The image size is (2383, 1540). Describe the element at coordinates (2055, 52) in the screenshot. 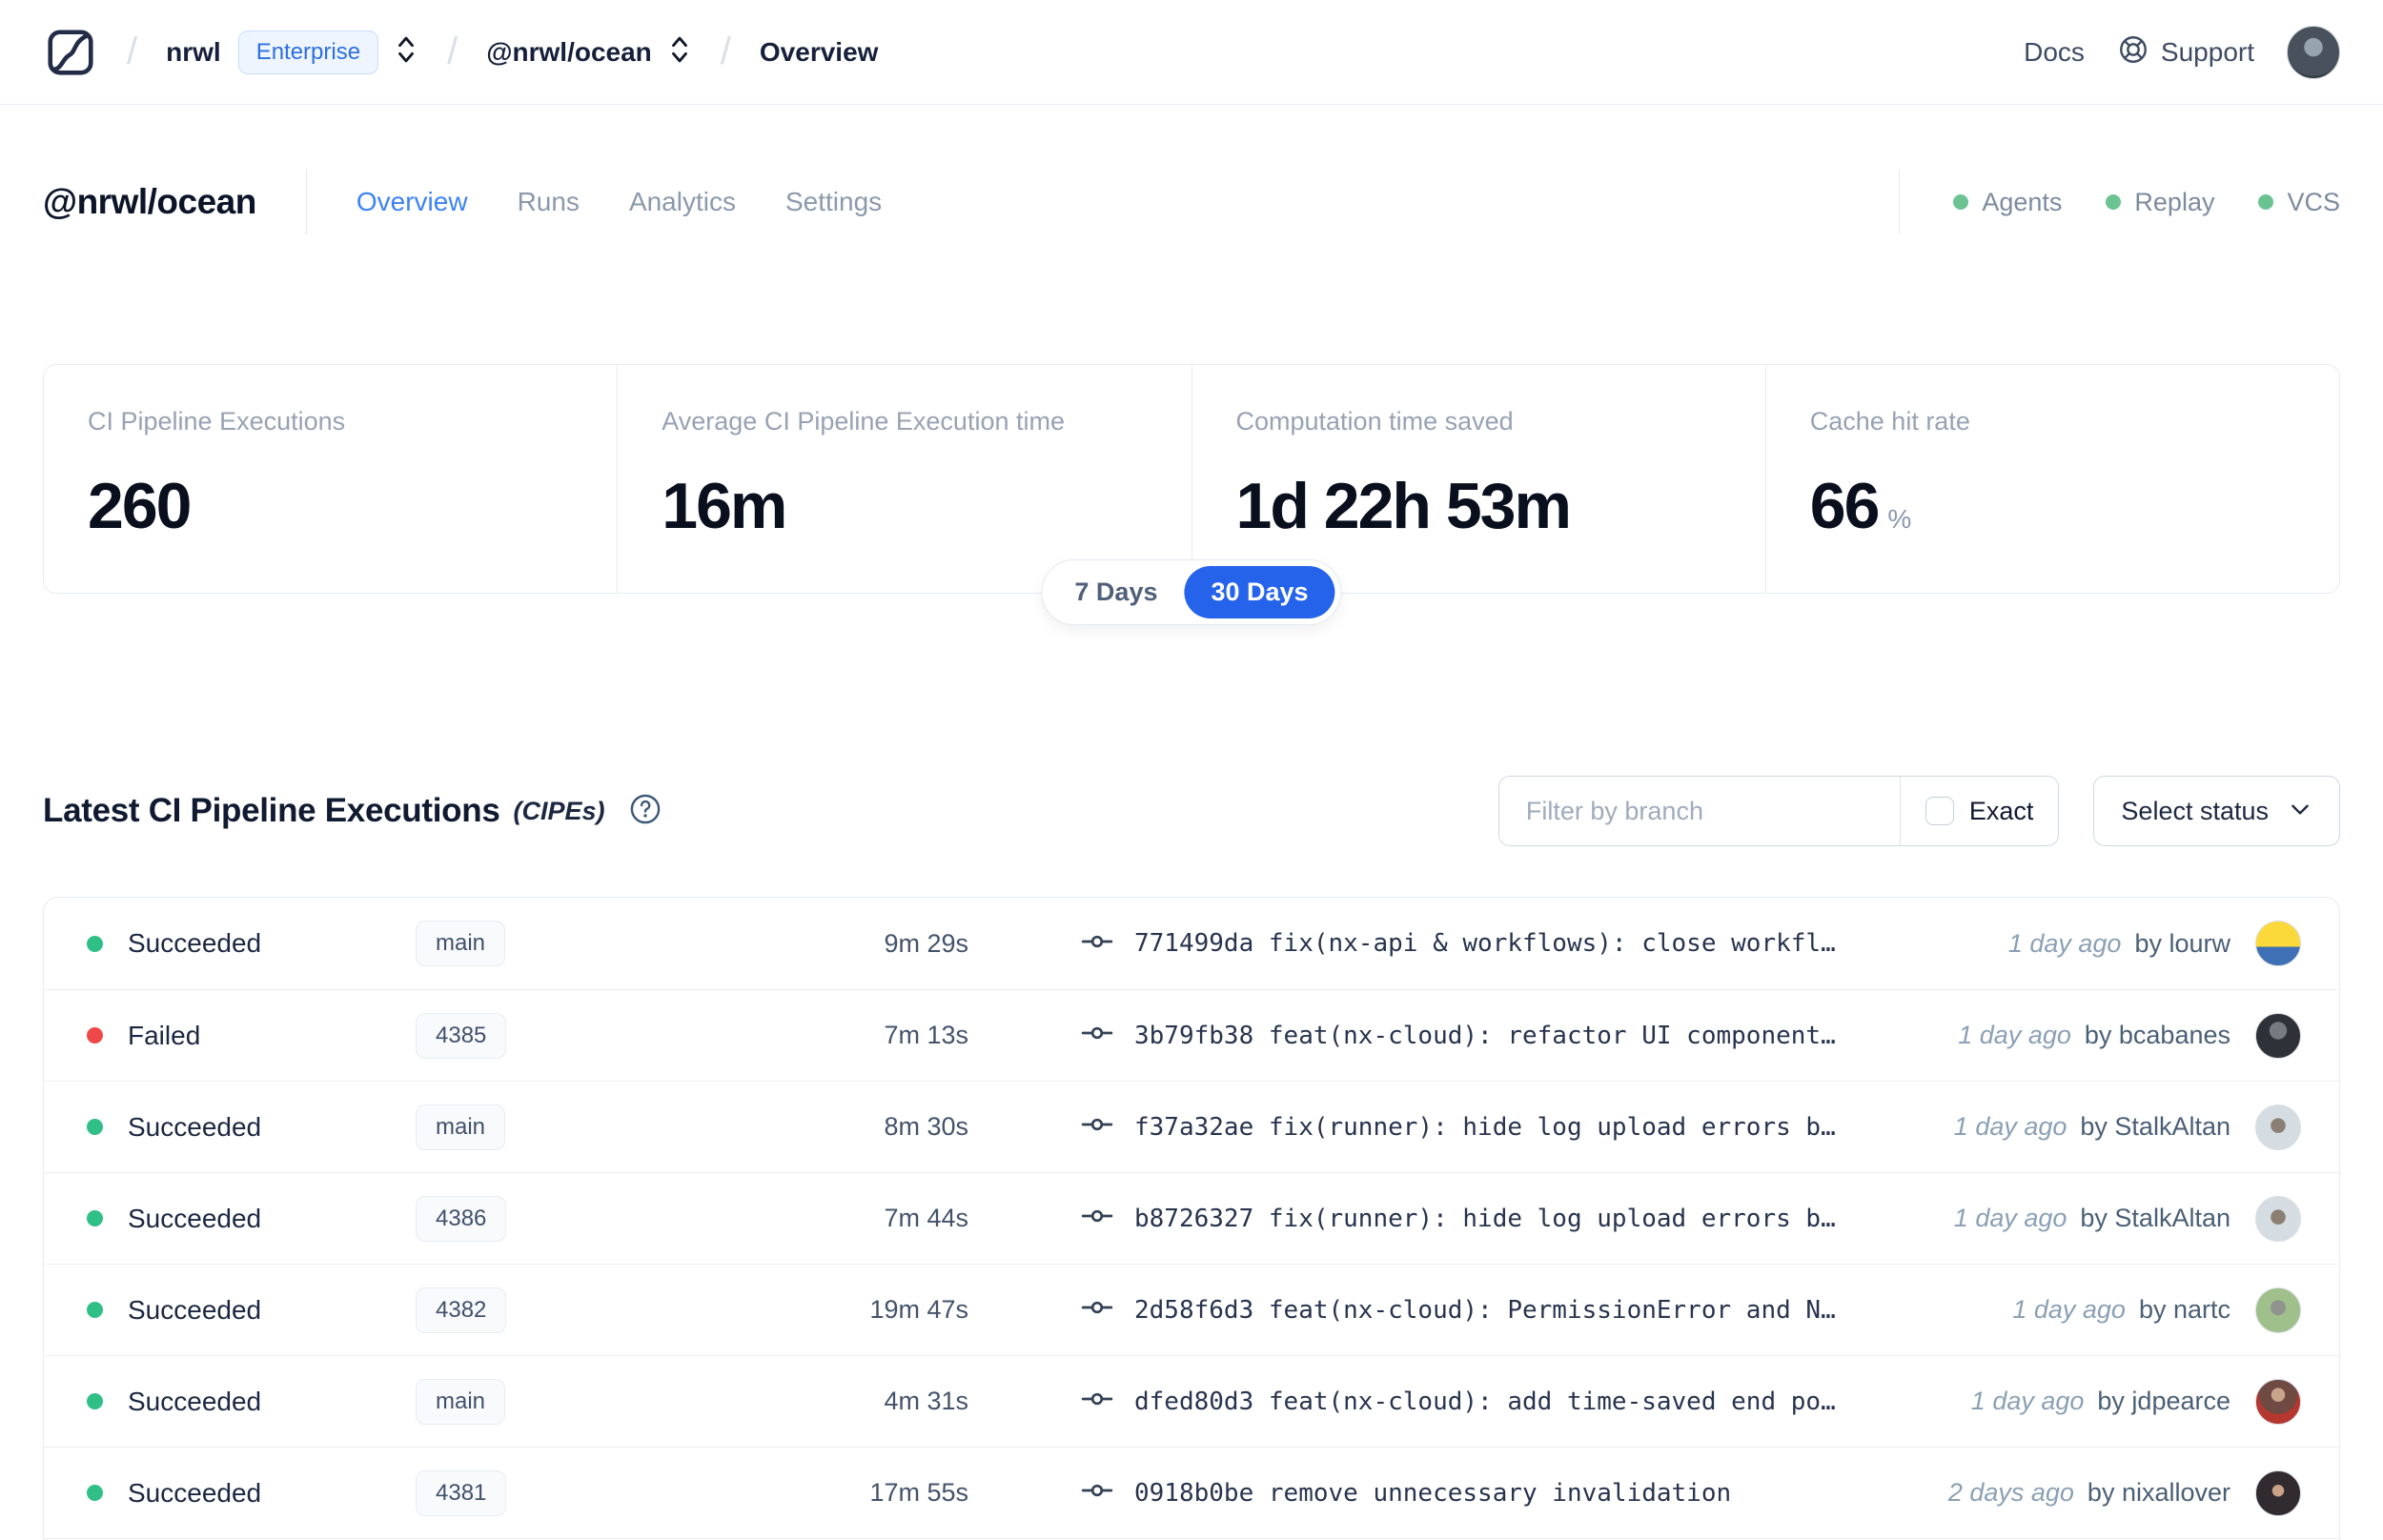

I see `docs-link: Docs` at that location.